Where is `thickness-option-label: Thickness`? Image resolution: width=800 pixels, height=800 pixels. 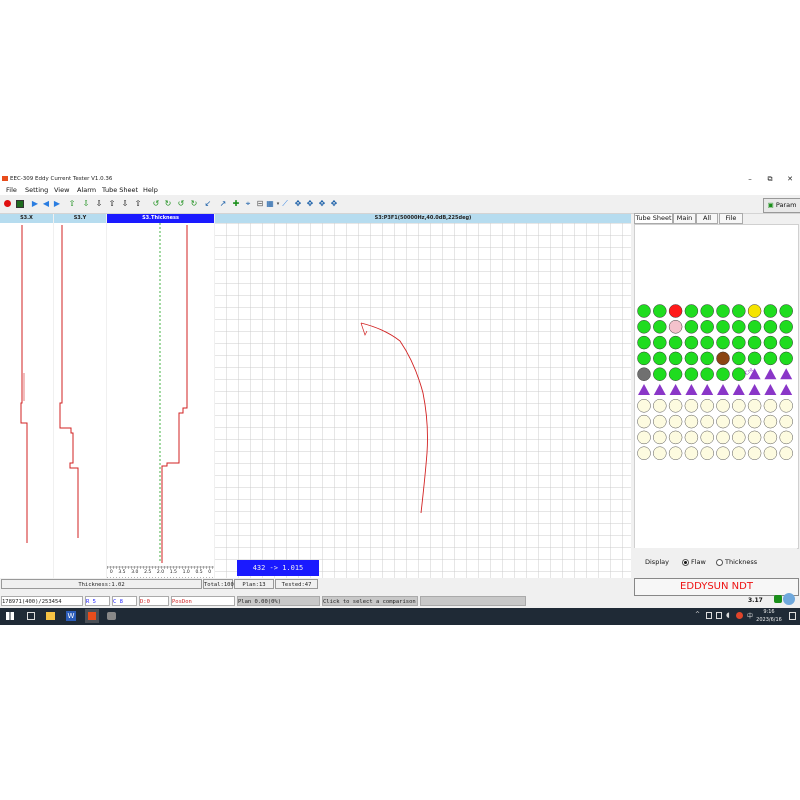
thickness-option-label: Thickness is located at coordinates (741, 562).